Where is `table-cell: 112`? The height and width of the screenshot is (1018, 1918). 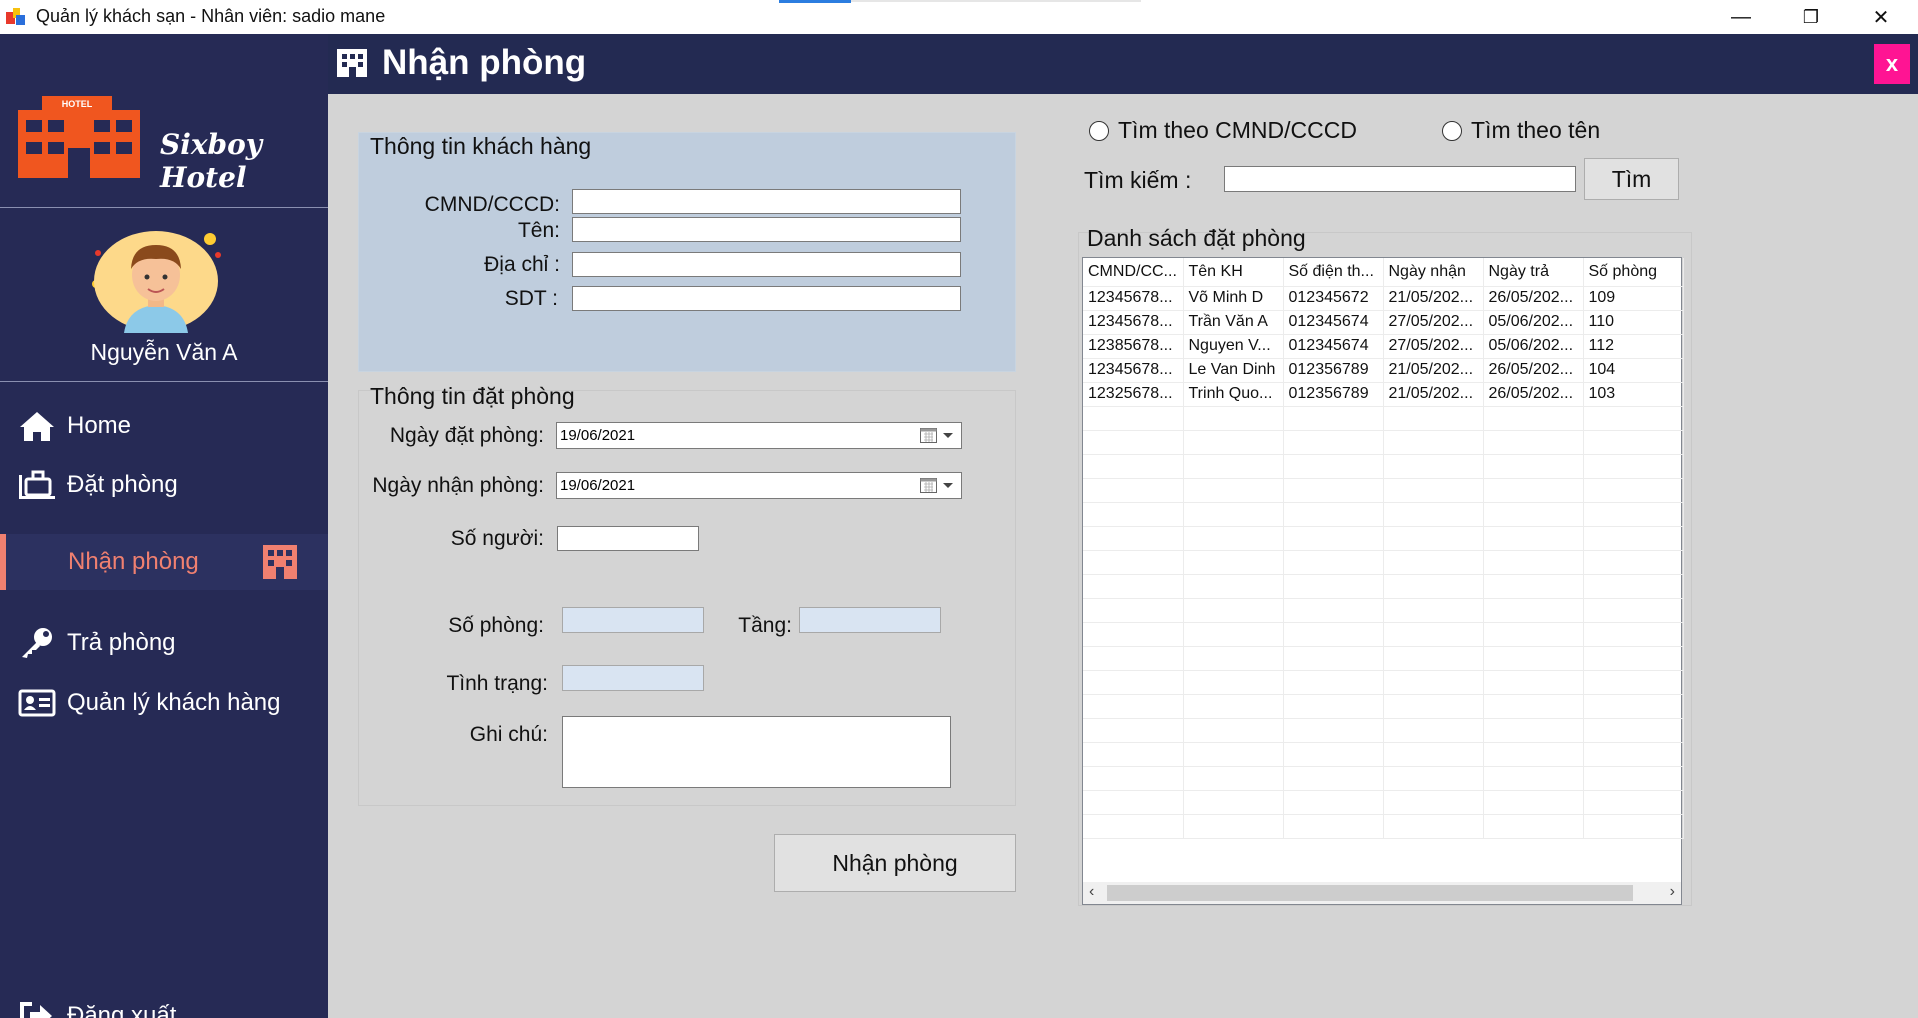 table-cell: 112 is located at coordinates (1633, 346).